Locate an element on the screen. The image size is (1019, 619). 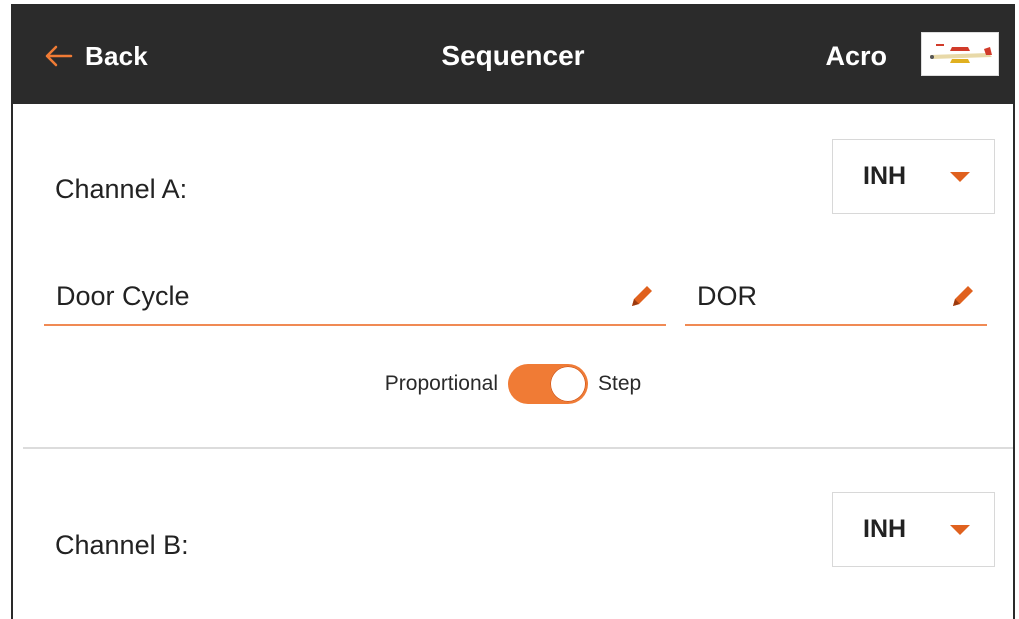
channel-b-dropdown: INH is located at coordinates (913, 529).